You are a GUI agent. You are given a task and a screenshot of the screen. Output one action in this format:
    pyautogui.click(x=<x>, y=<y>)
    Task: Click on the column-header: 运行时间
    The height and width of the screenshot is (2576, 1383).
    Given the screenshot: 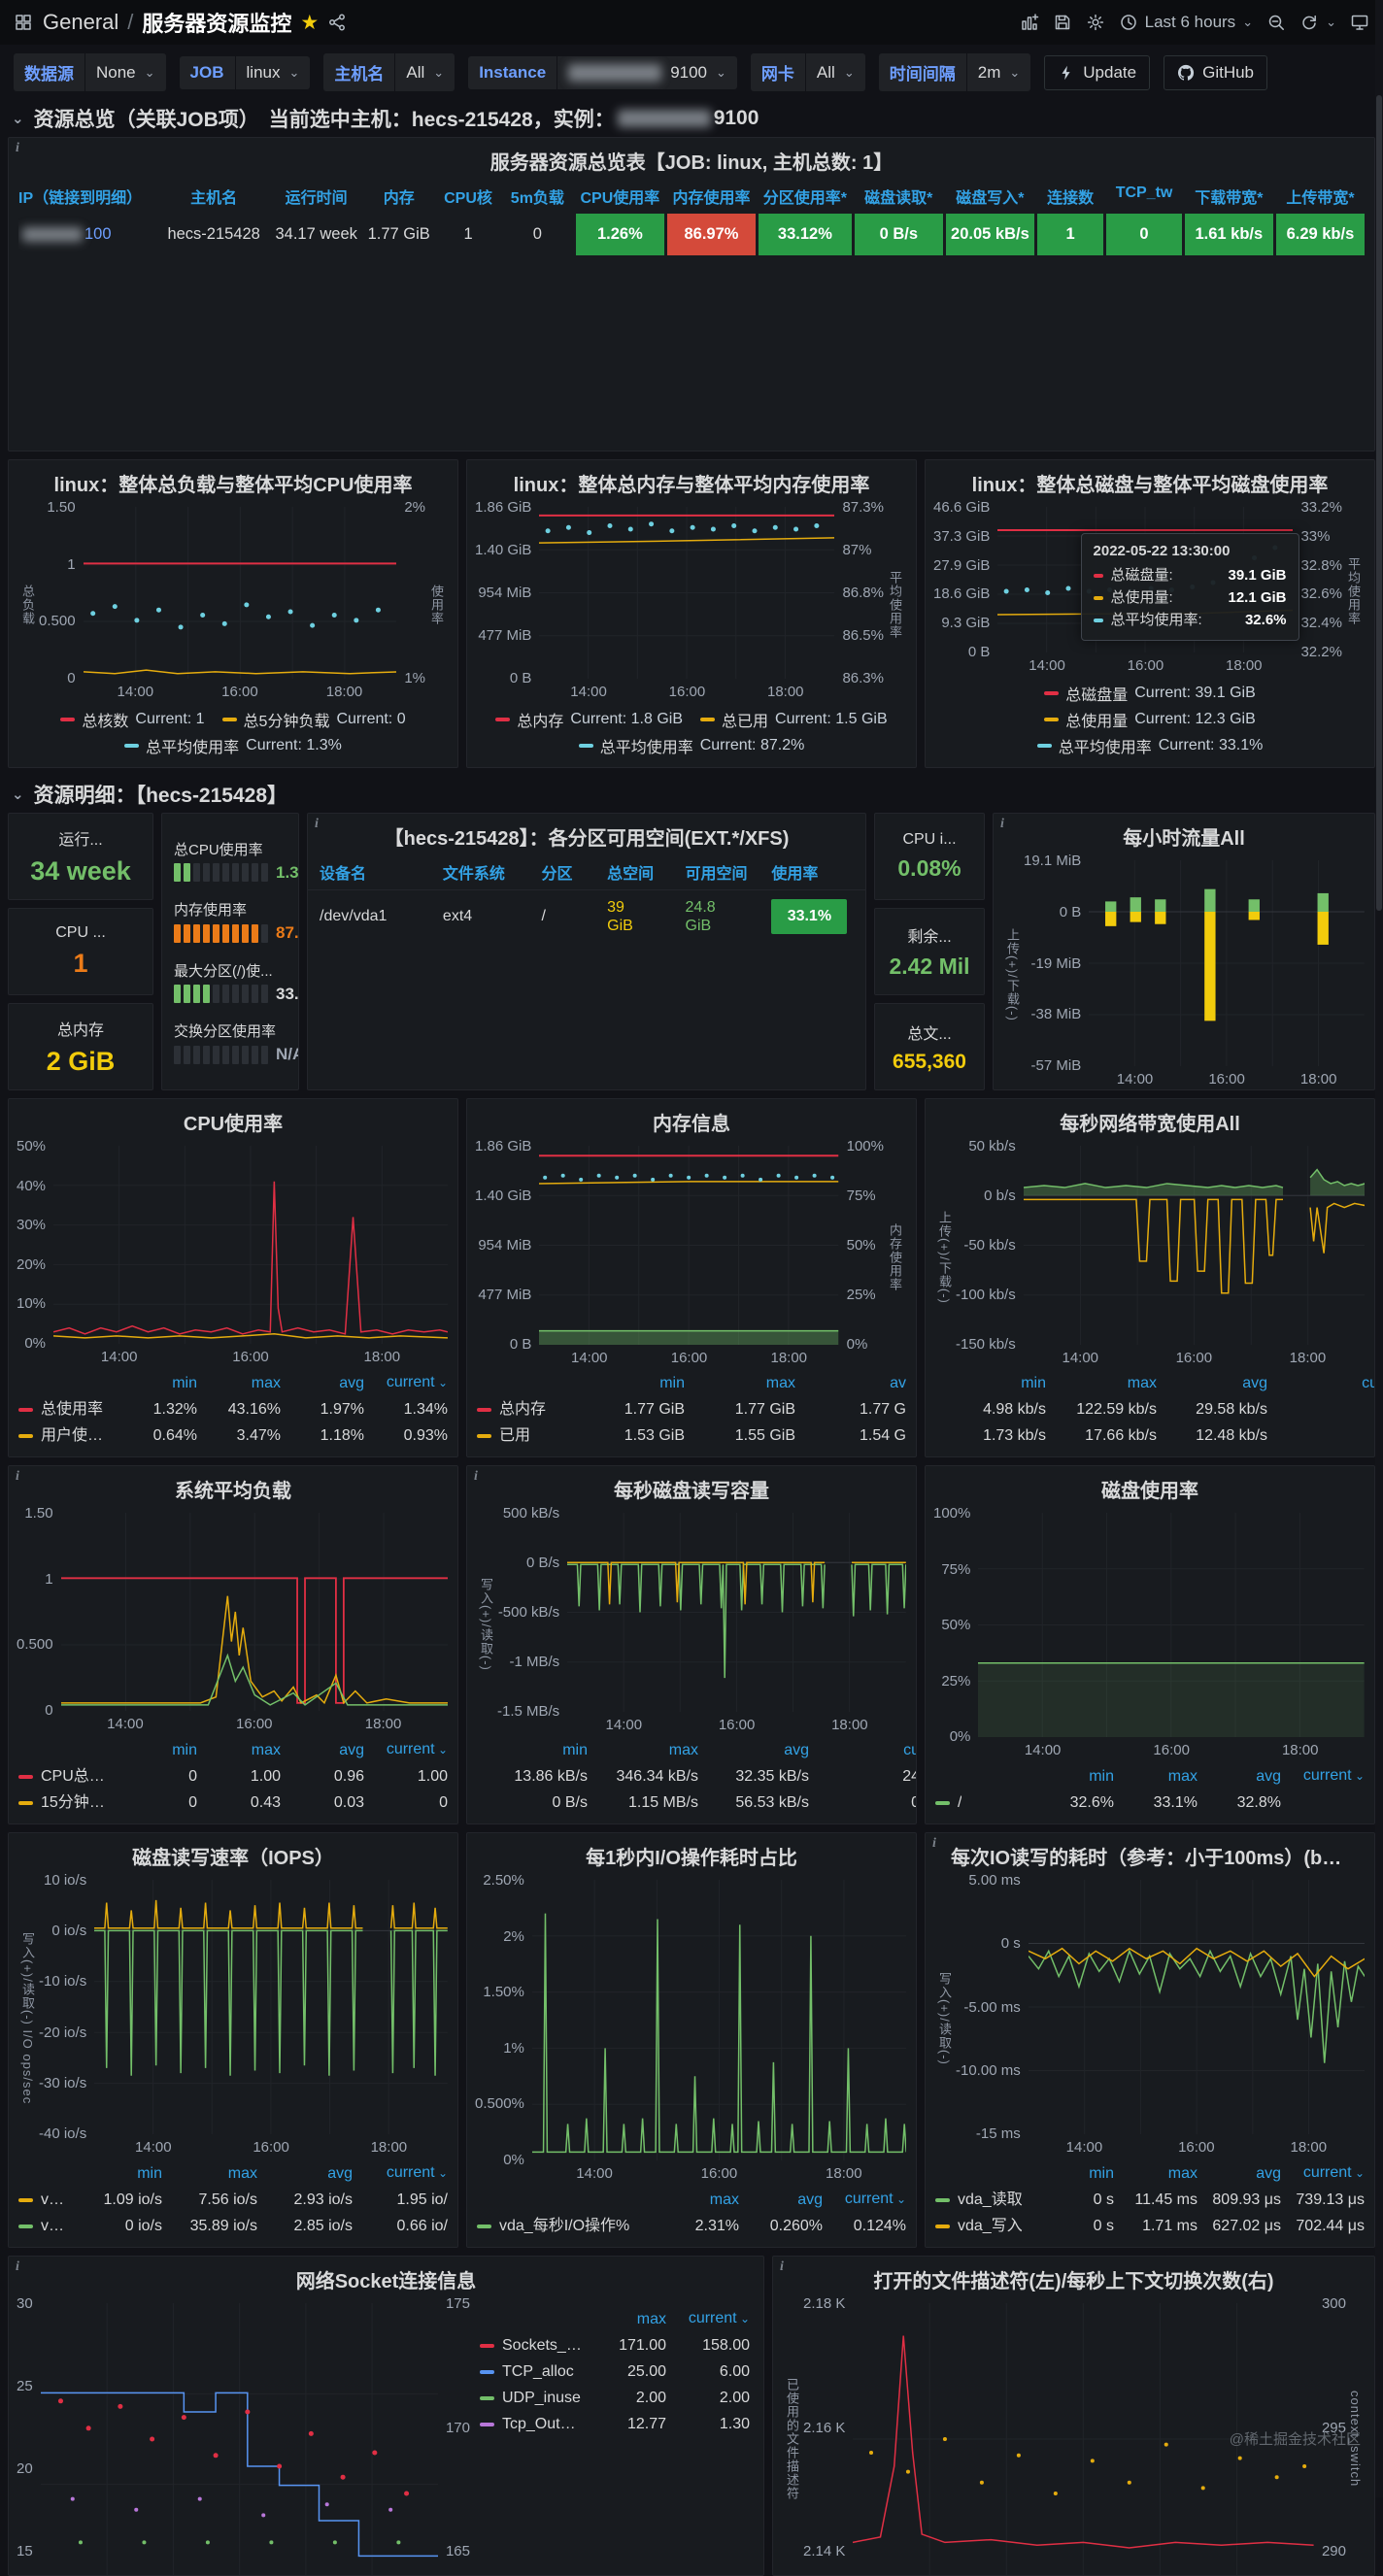 What is the action you would take?
    pyautogui.click(x=316, y=196)
    